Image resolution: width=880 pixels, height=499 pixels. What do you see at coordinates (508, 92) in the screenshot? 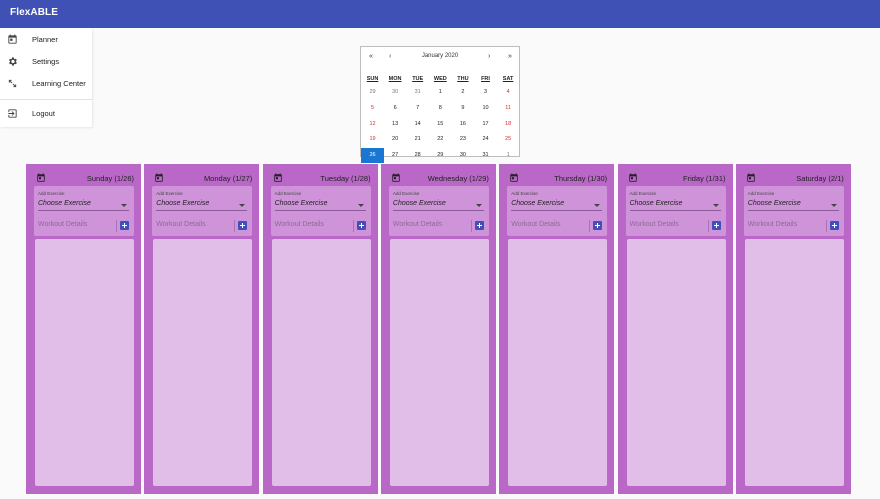
I see `calendar-day: 4` at bounding box center [508, 92].